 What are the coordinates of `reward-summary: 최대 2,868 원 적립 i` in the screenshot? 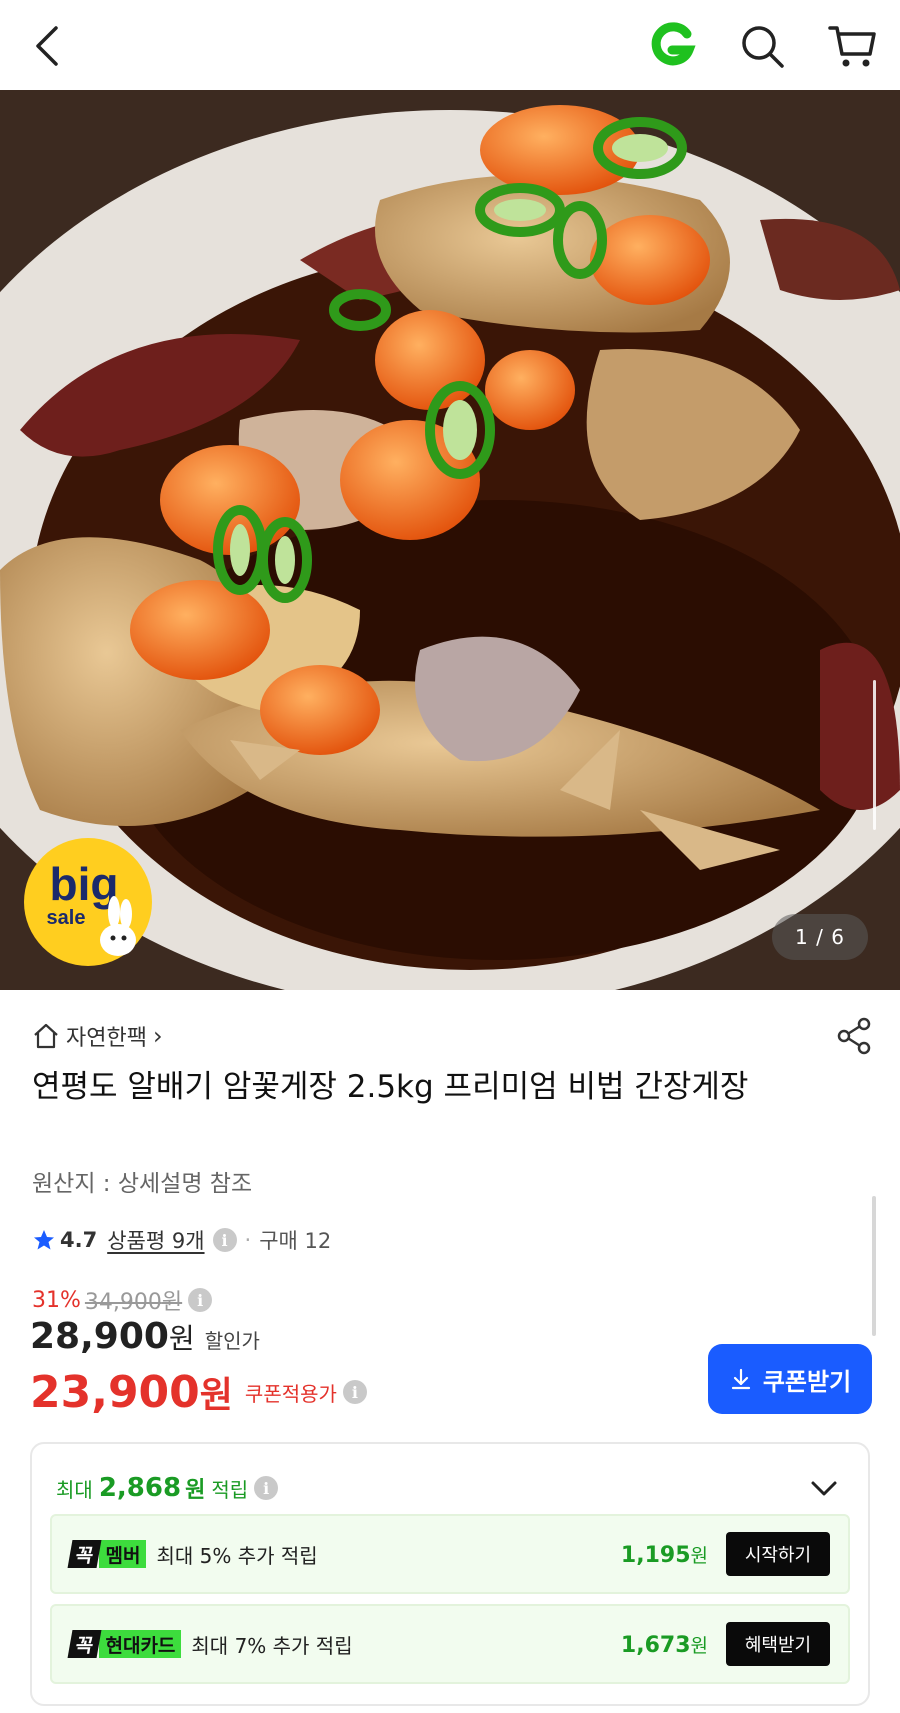 It's located at (167, 1488).